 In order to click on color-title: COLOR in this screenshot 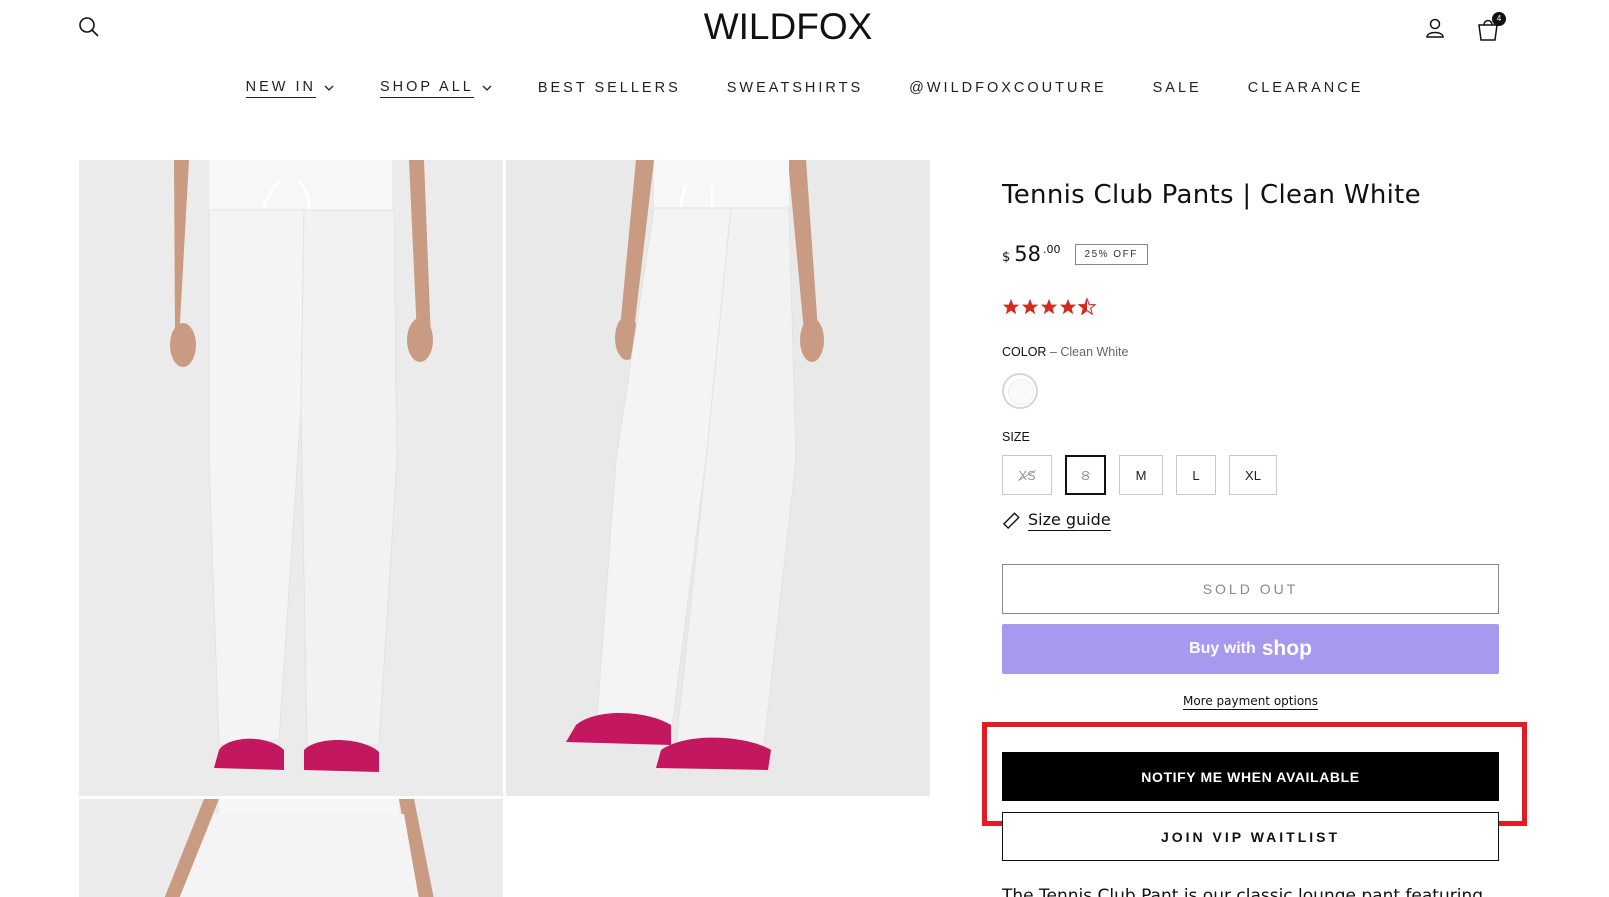, I will do `click(1024, 352)`.